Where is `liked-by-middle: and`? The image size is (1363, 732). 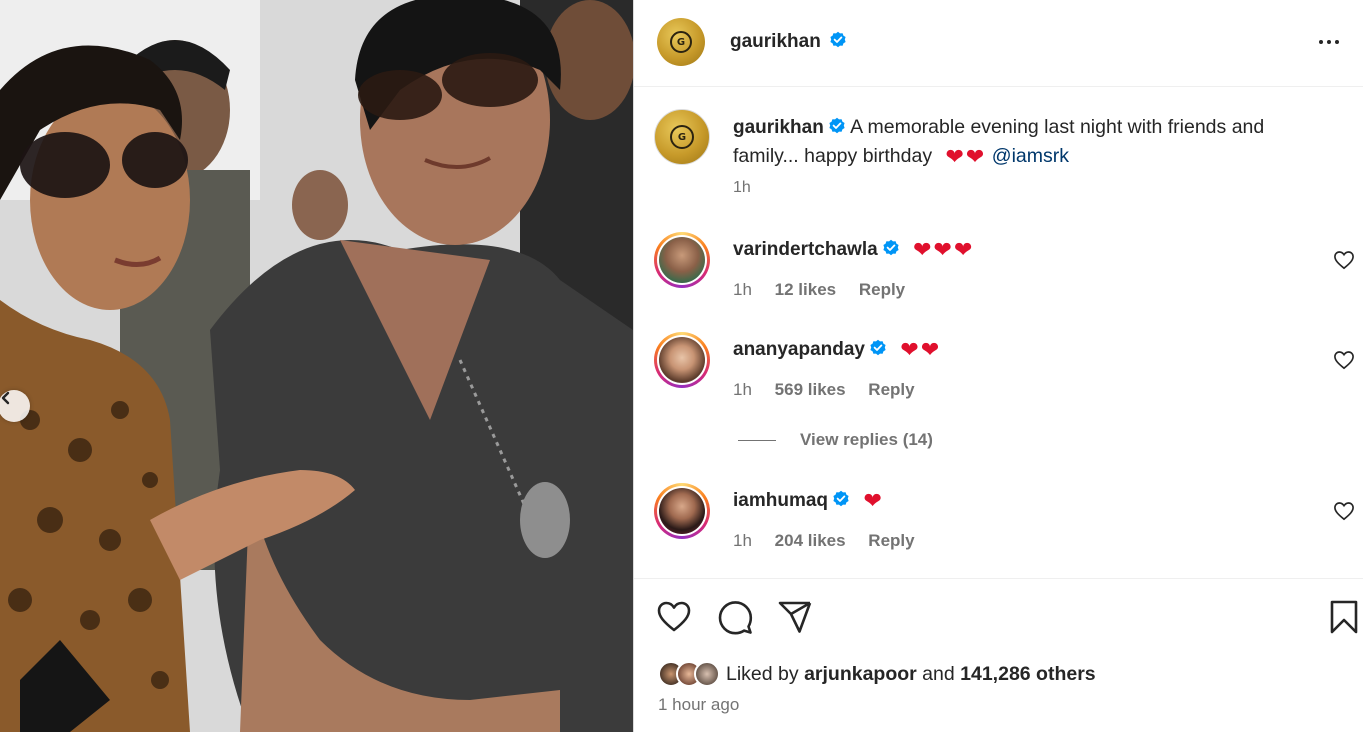
liked-by-middle: and is located at coordinates (938, 673).